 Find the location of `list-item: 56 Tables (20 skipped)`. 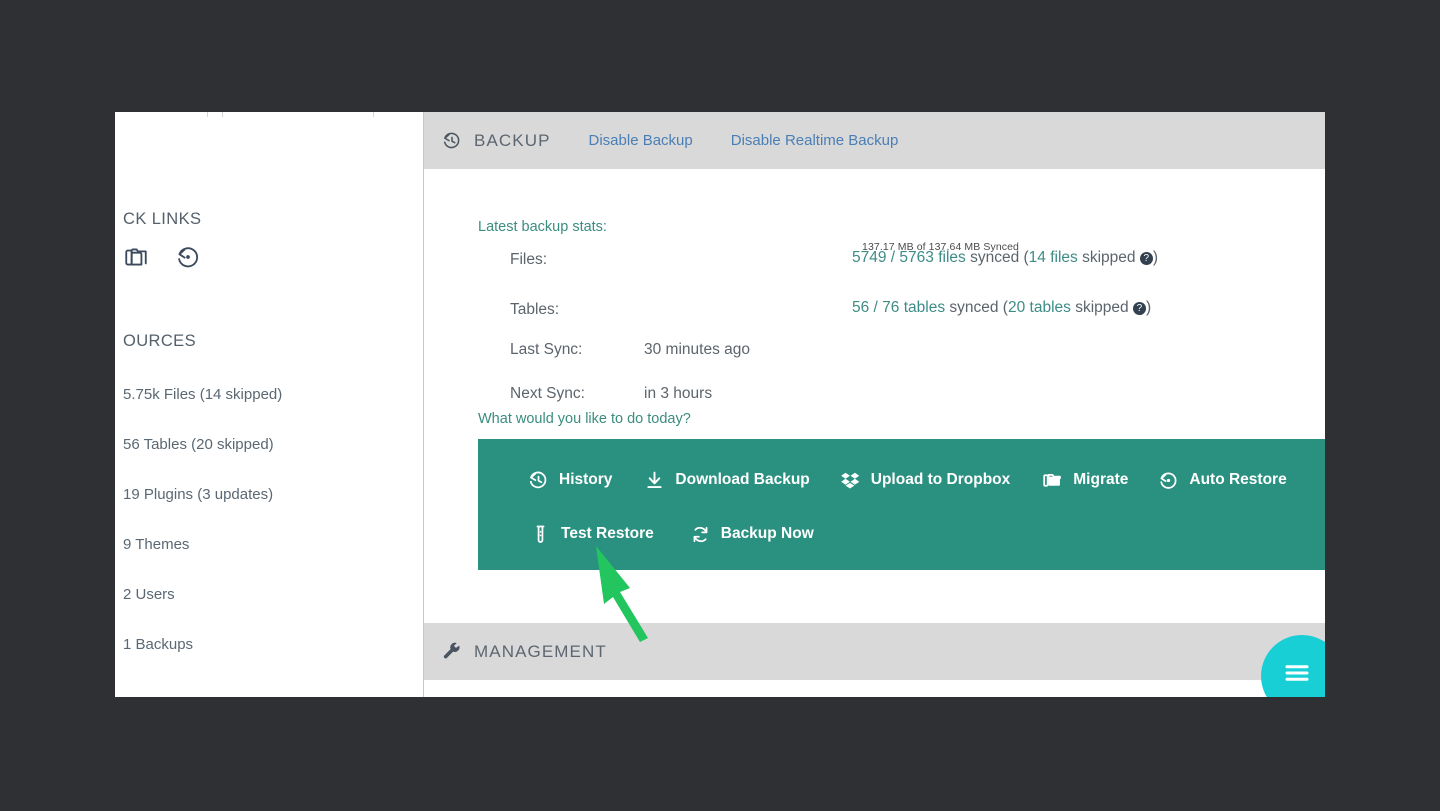

list-item: 56 Tables (20 skipped) is located at coordinates (270, 445).